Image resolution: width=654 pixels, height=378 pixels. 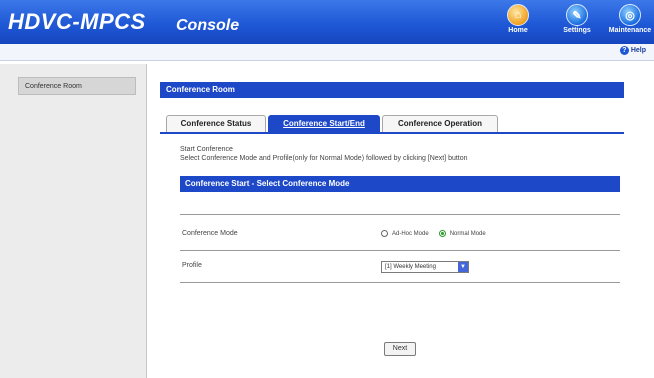 I want to click on help-link: ? Help, so click(x=632, y=50).